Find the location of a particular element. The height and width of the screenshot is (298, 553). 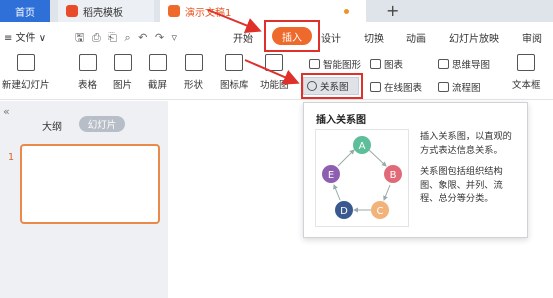

arrow-to-insert-tab is located at coordinates (234, 21).